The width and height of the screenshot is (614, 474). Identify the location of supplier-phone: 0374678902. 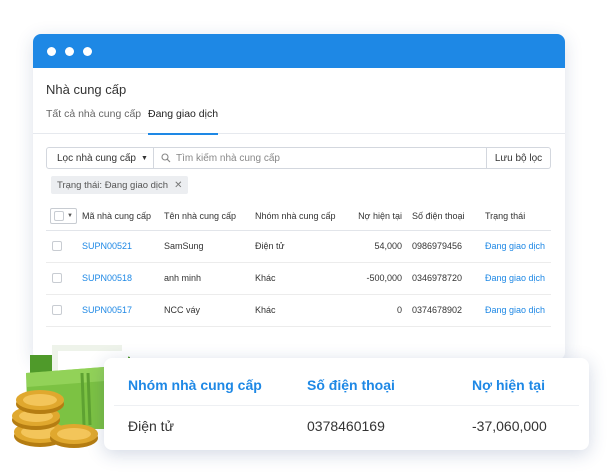
(448, 310).